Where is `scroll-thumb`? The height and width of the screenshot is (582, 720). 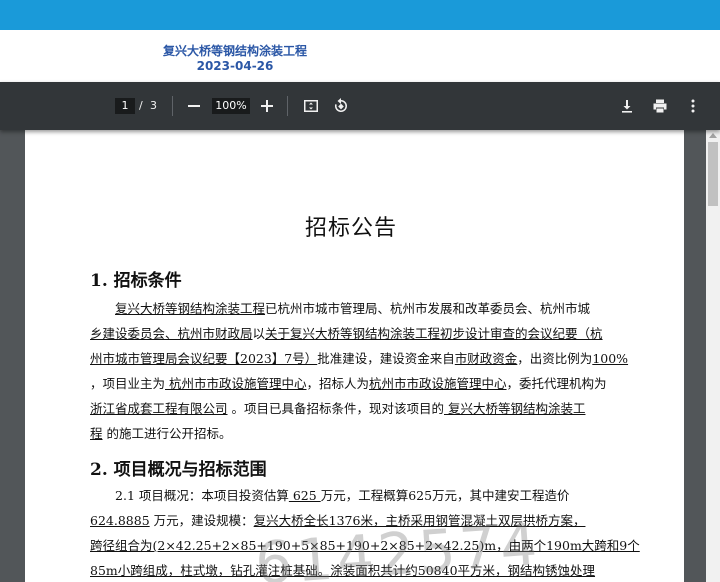 scroll-thumb is located at coordinates (713, 174).